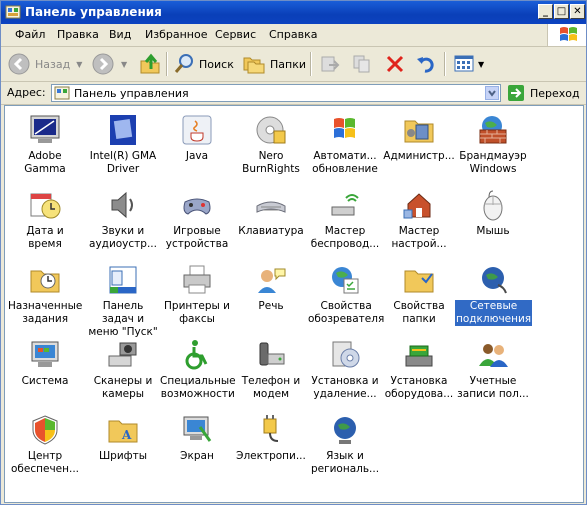 This screenshot has width=587, height=505. What do you see at coordinates (123, 162) in the screenshot?
I see `item-label: Intel(R) GMA Driver` at bounding box center [123, 162].